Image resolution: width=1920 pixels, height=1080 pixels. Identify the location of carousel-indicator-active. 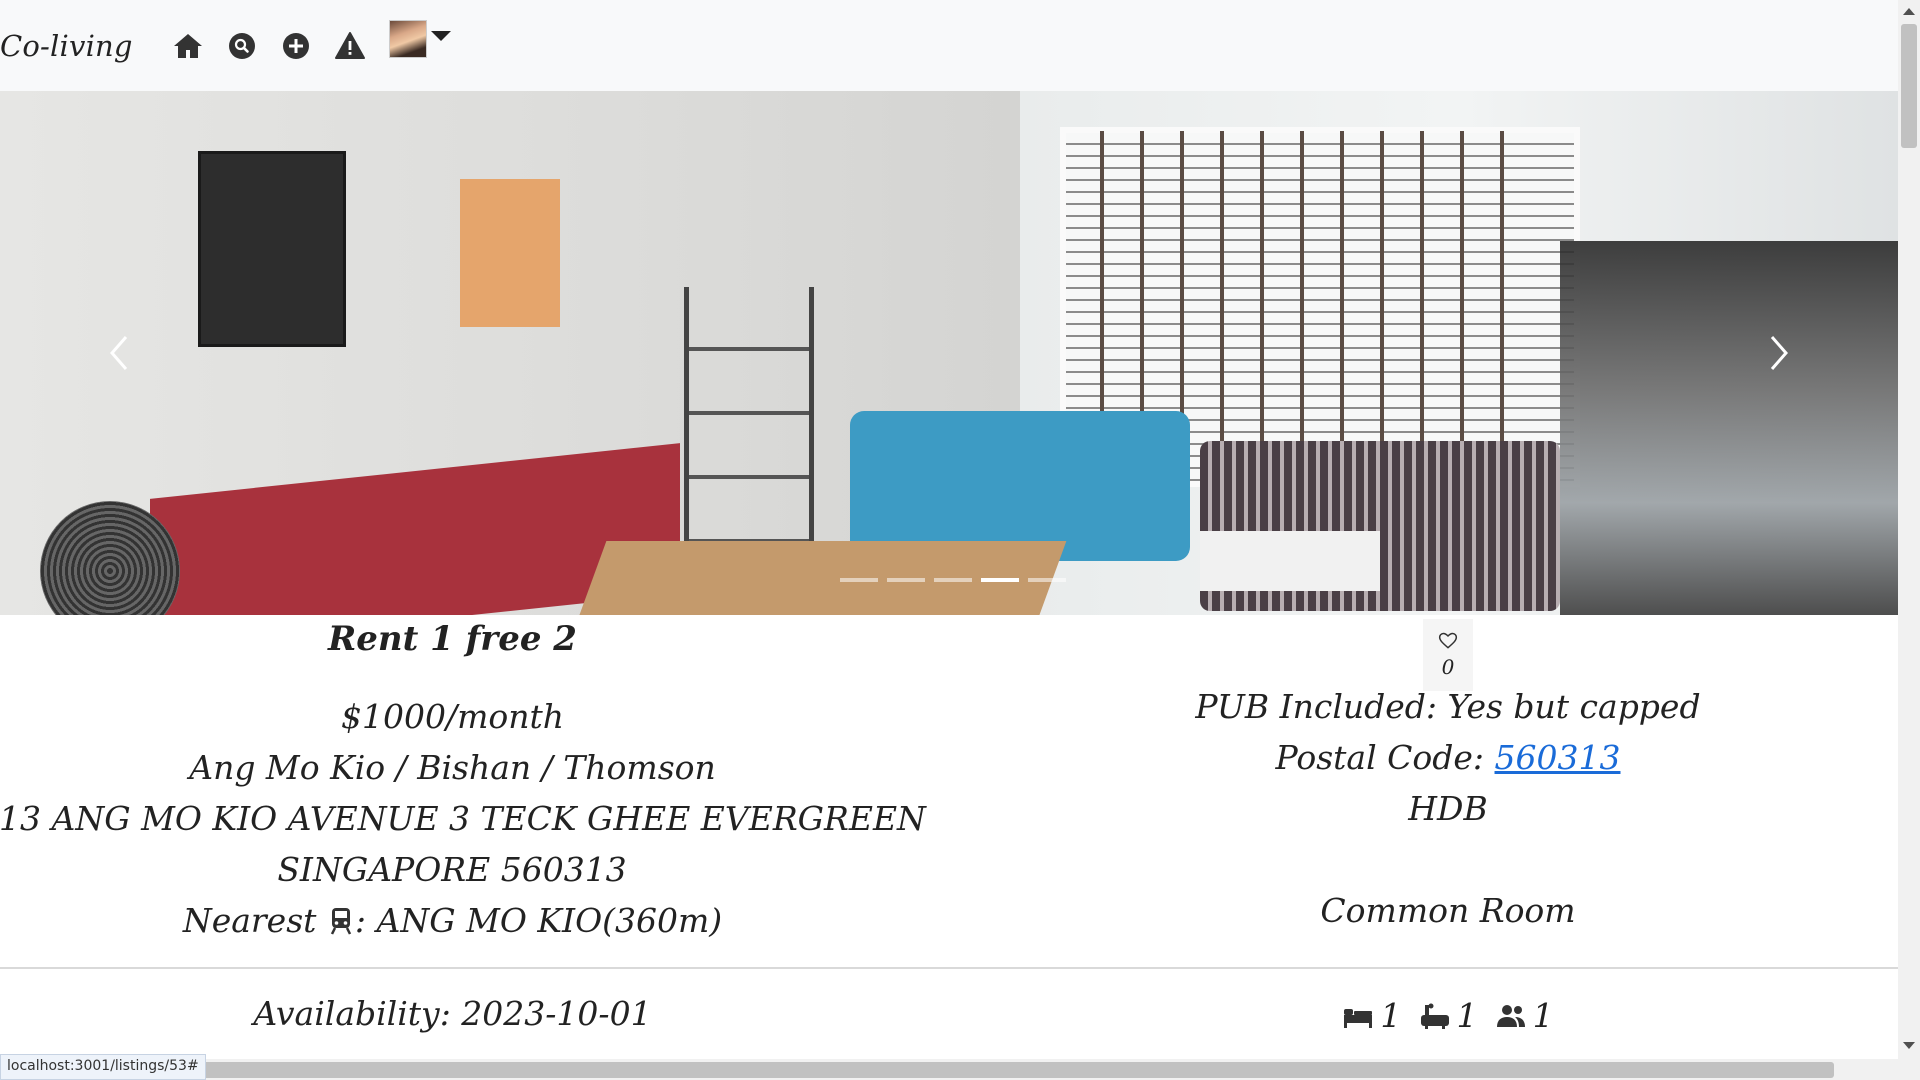
(1000, 580).